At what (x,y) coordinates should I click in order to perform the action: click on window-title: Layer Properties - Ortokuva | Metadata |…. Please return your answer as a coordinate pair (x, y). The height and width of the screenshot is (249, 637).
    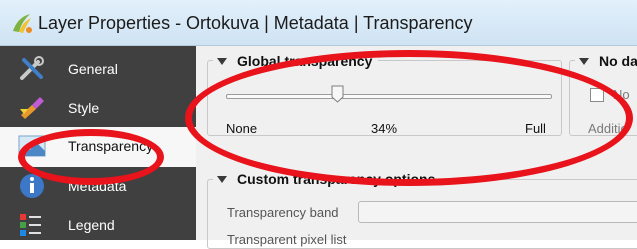
    Looking at the image, I should click on (255, 23).